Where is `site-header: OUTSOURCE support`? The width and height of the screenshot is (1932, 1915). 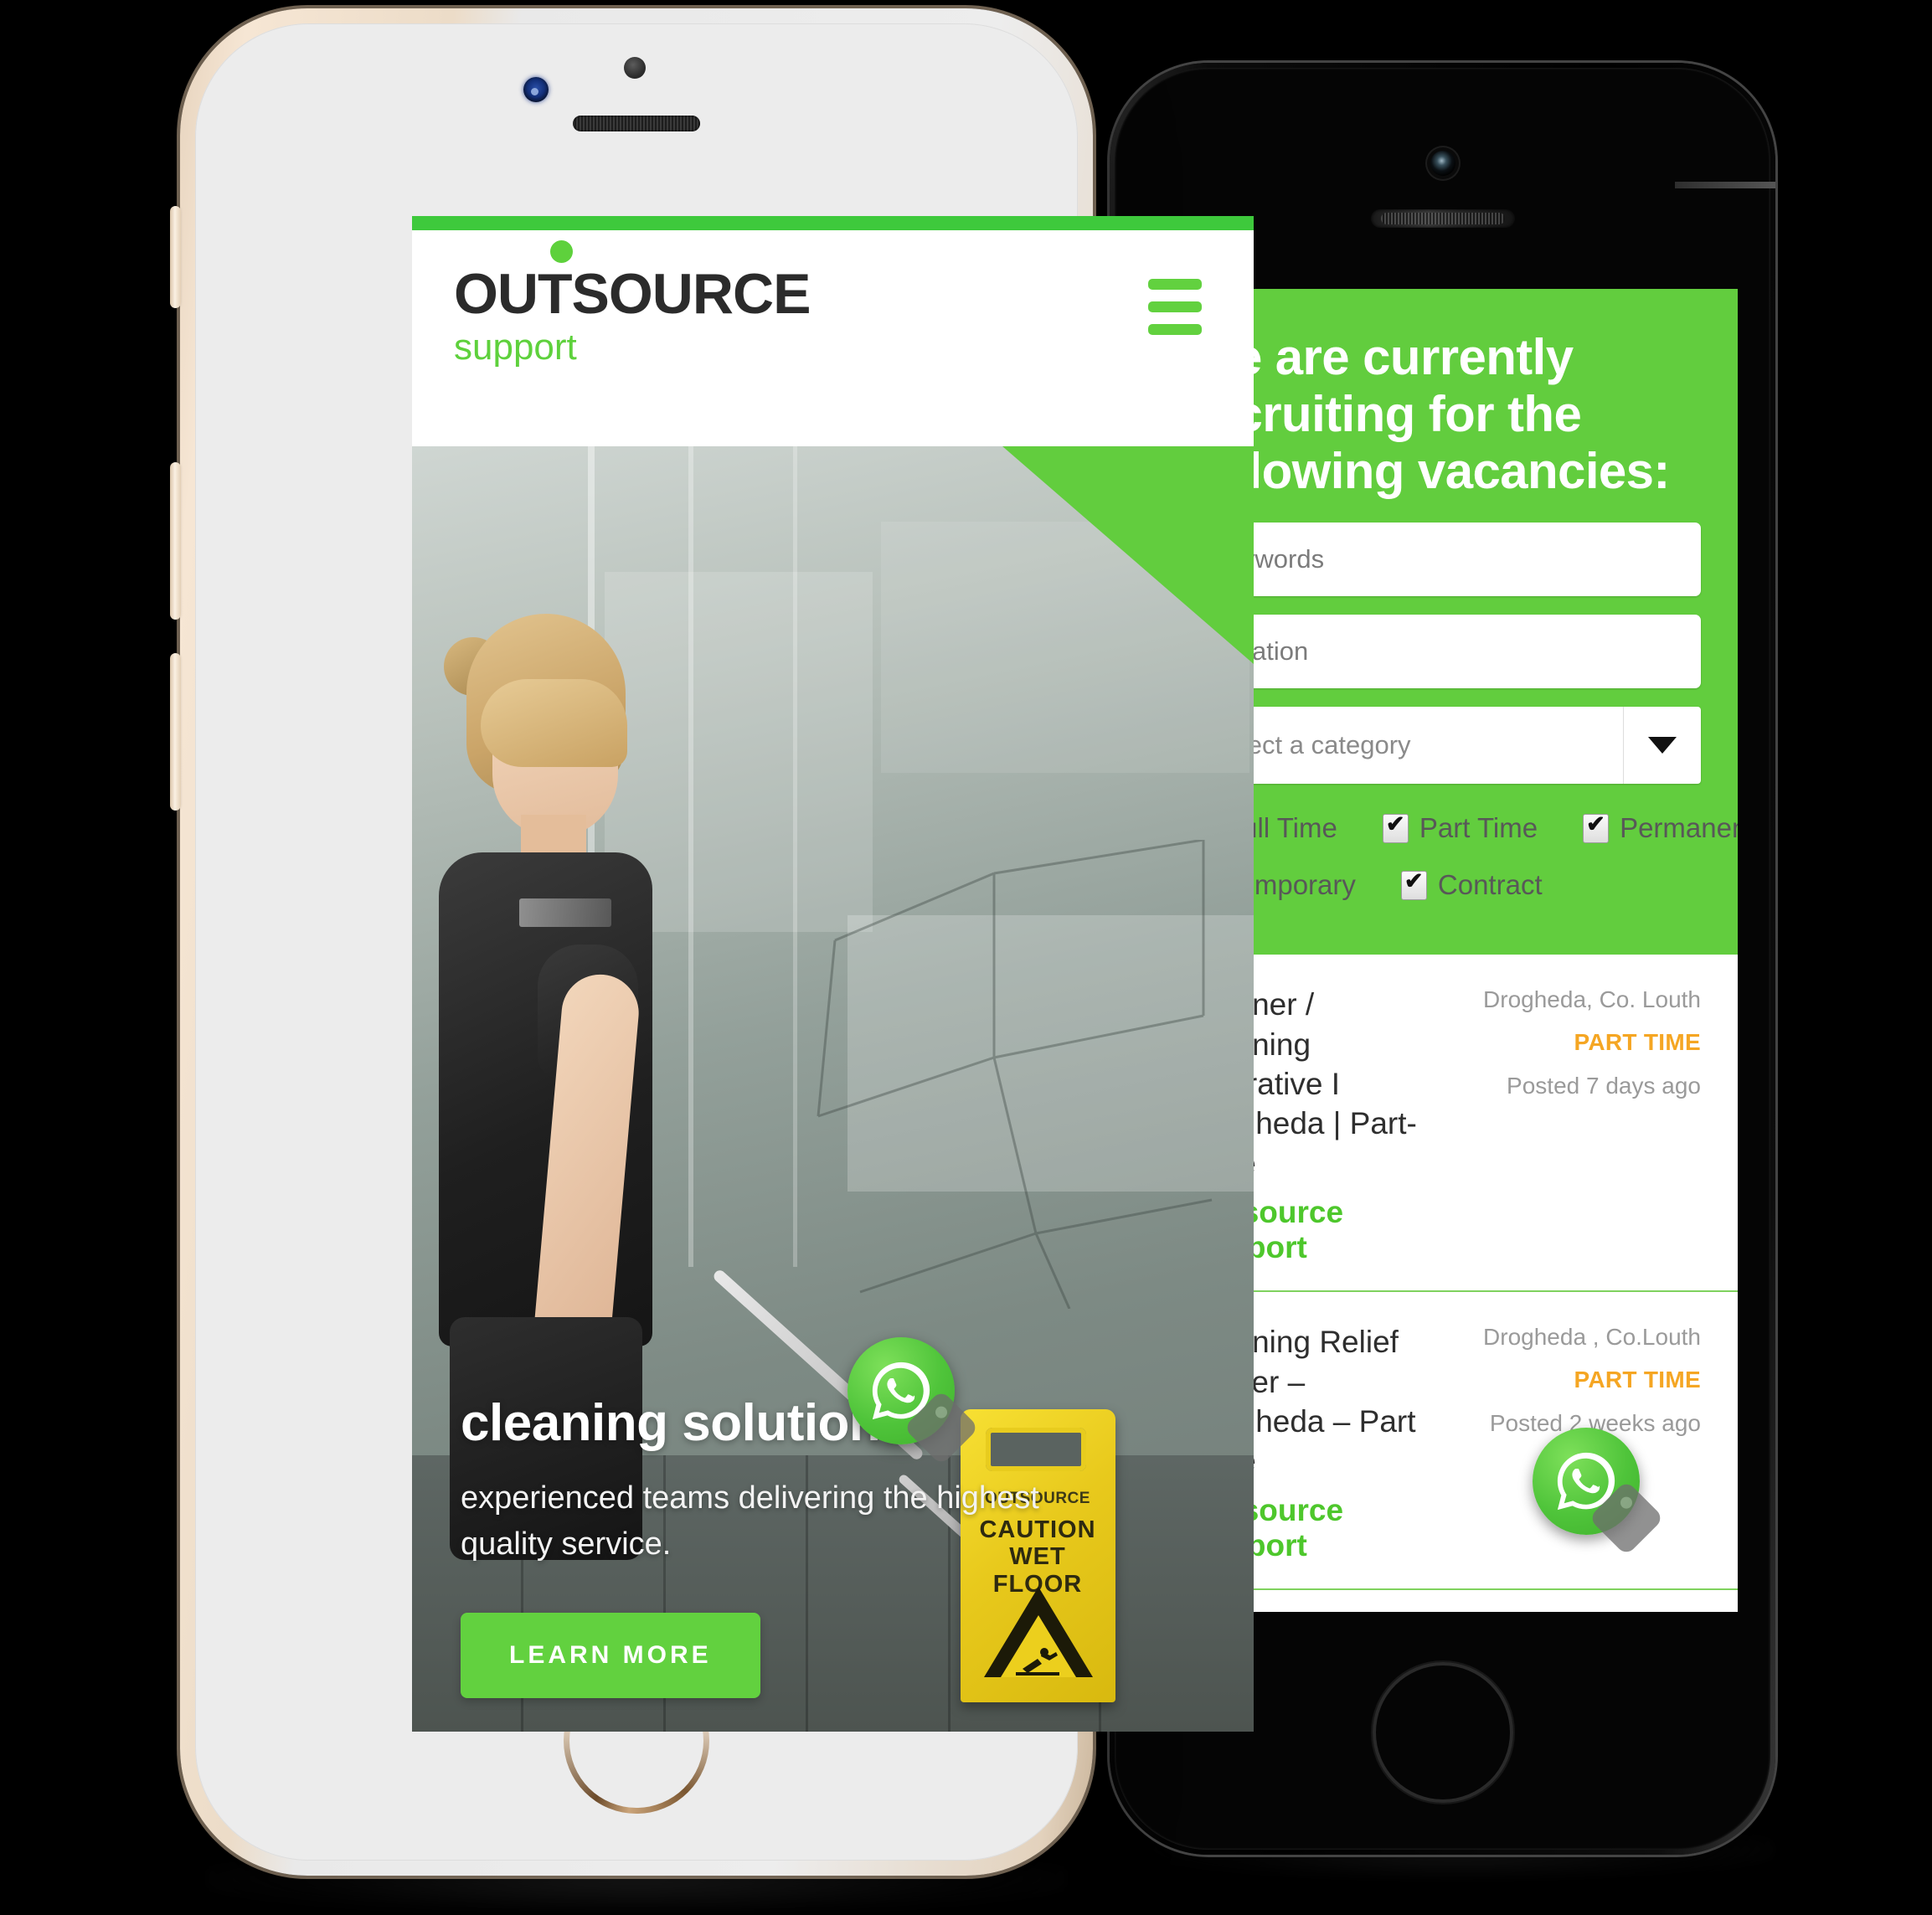 site-header: OUTSOURCE support is located at coordinates (833, 338).